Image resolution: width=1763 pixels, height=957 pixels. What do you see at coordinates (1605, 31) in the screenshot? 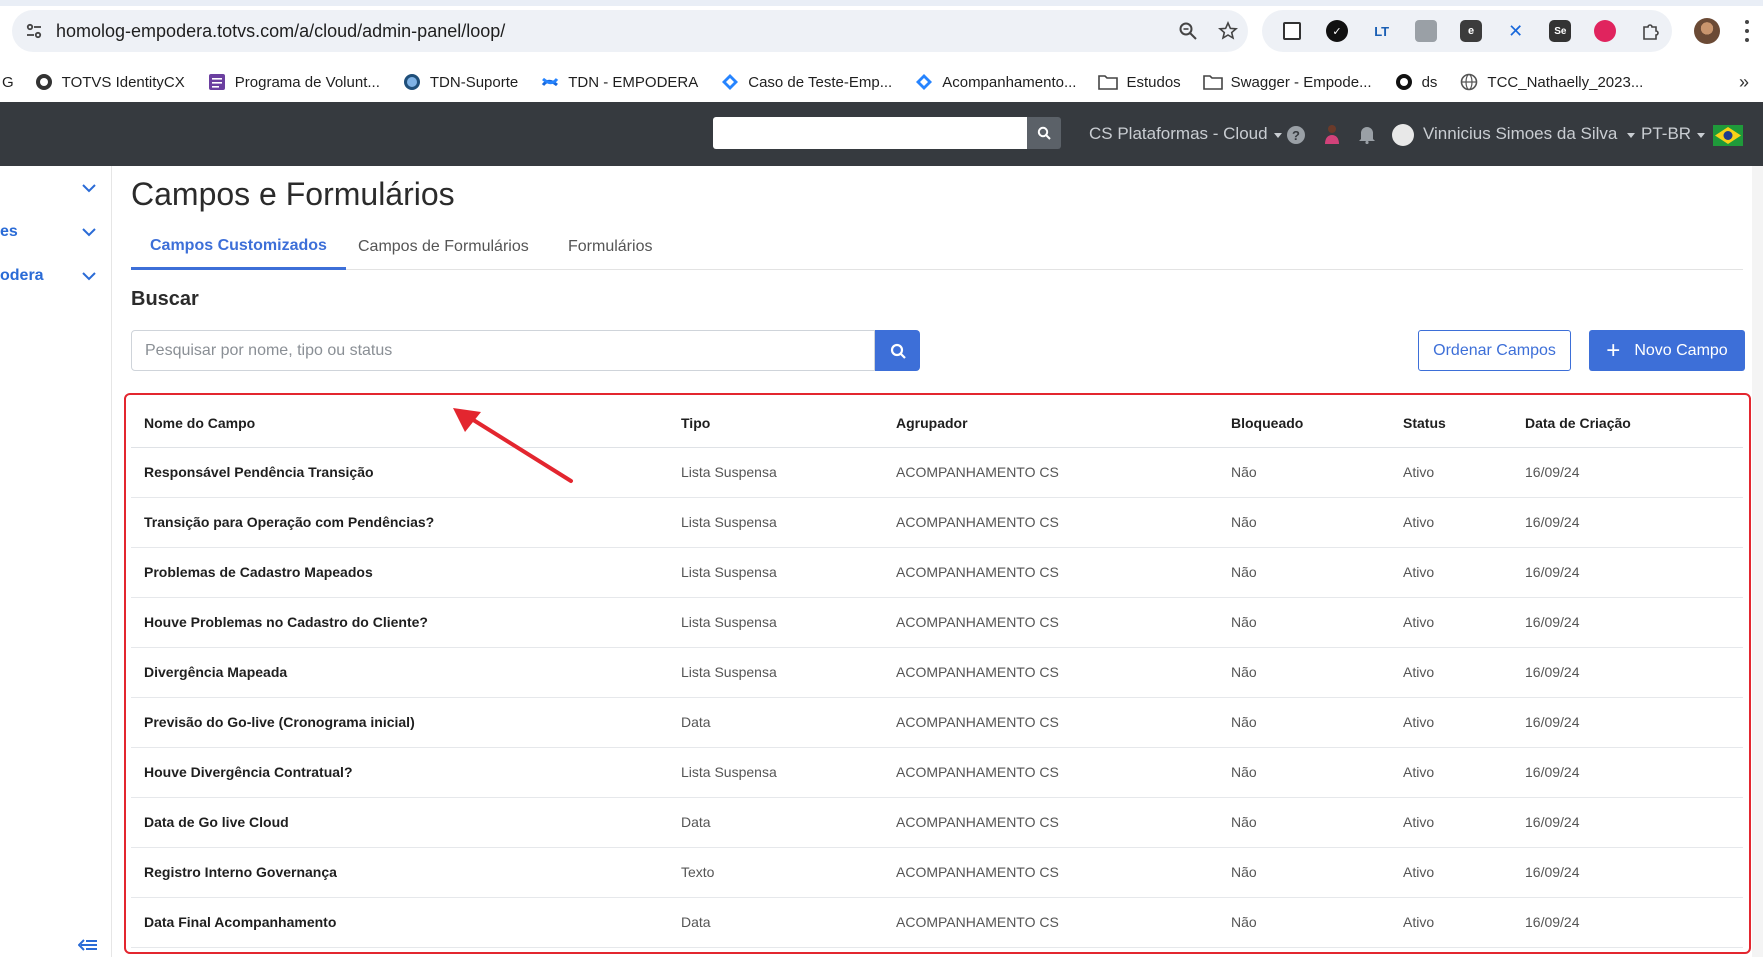
I see `strawberry-icon` at bounding box center [1605, 31].